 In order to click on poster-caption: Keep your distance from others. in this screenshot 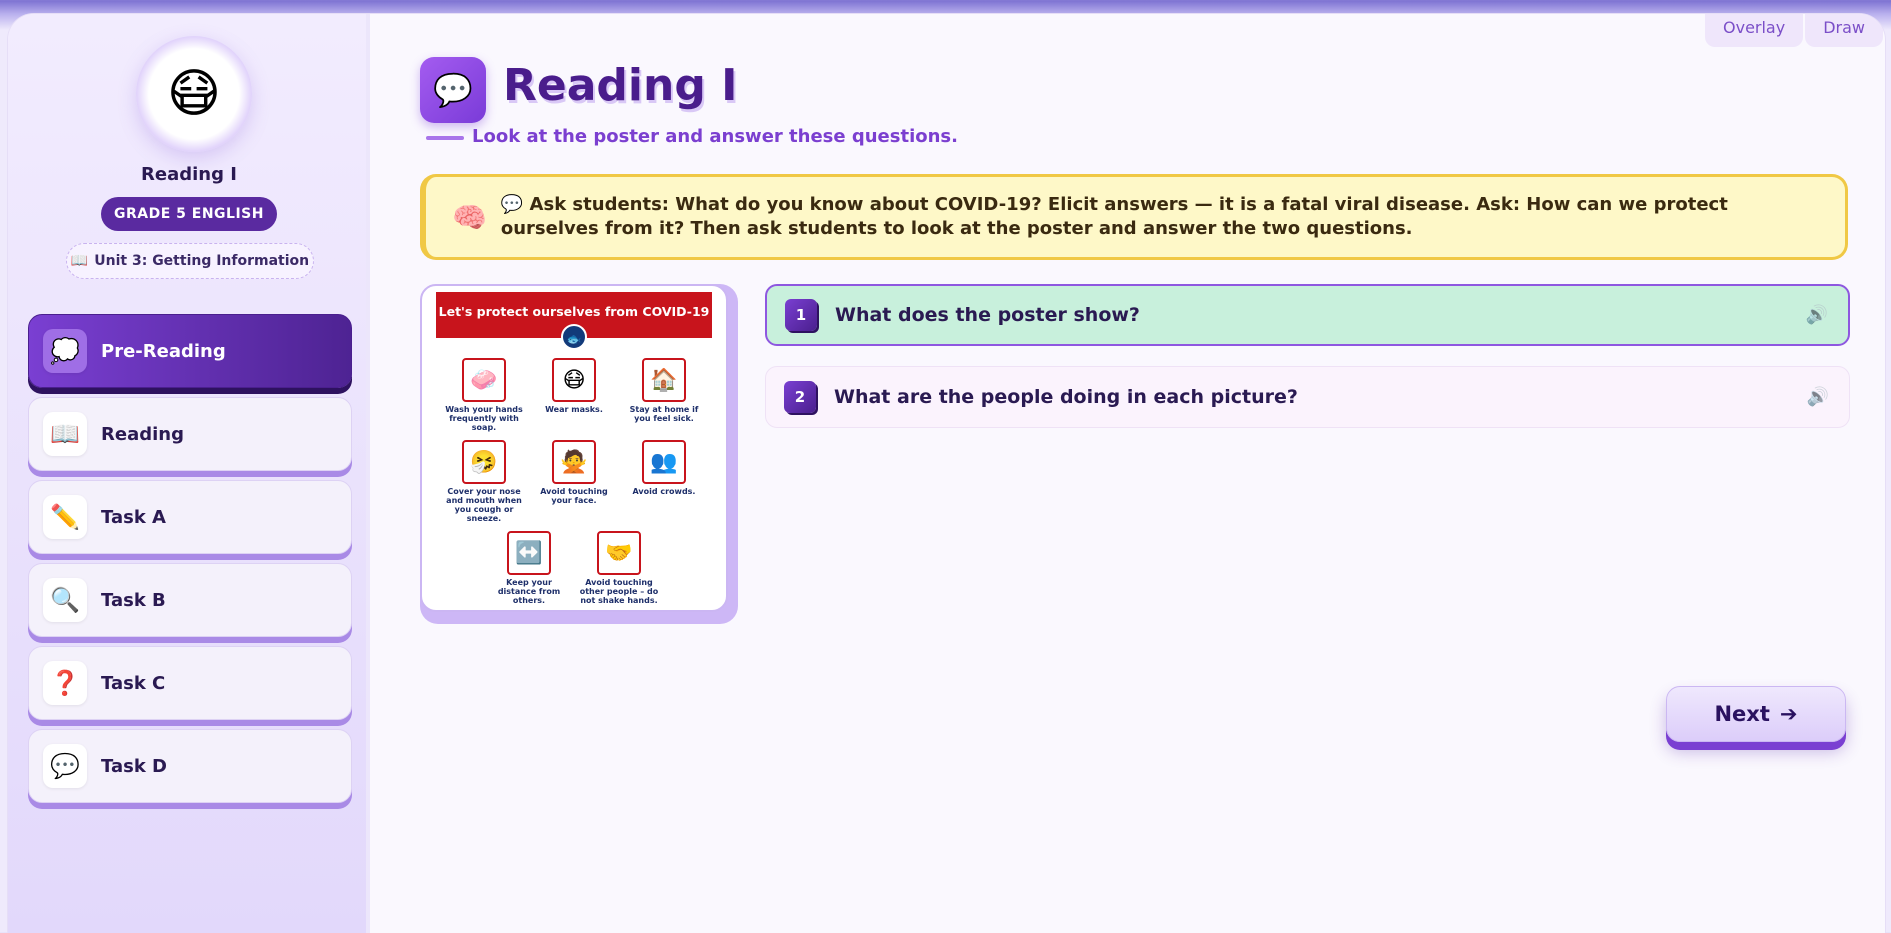, I will do `click(529, 591)`.